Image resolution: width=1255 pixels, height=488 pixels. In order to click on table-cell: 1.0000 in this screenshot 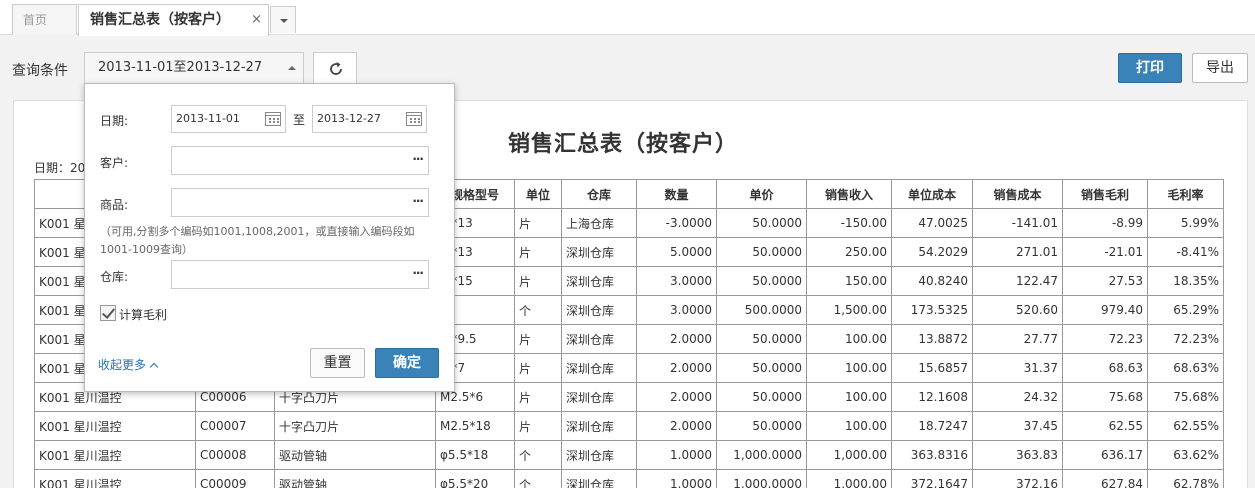, I will do `click(676, 478)`.